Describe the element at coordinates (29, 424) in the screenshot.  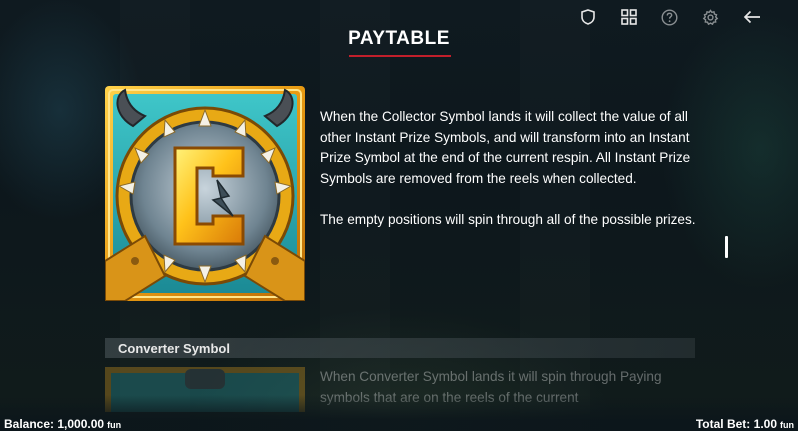
I see `balance-label: Balance:` at that location.